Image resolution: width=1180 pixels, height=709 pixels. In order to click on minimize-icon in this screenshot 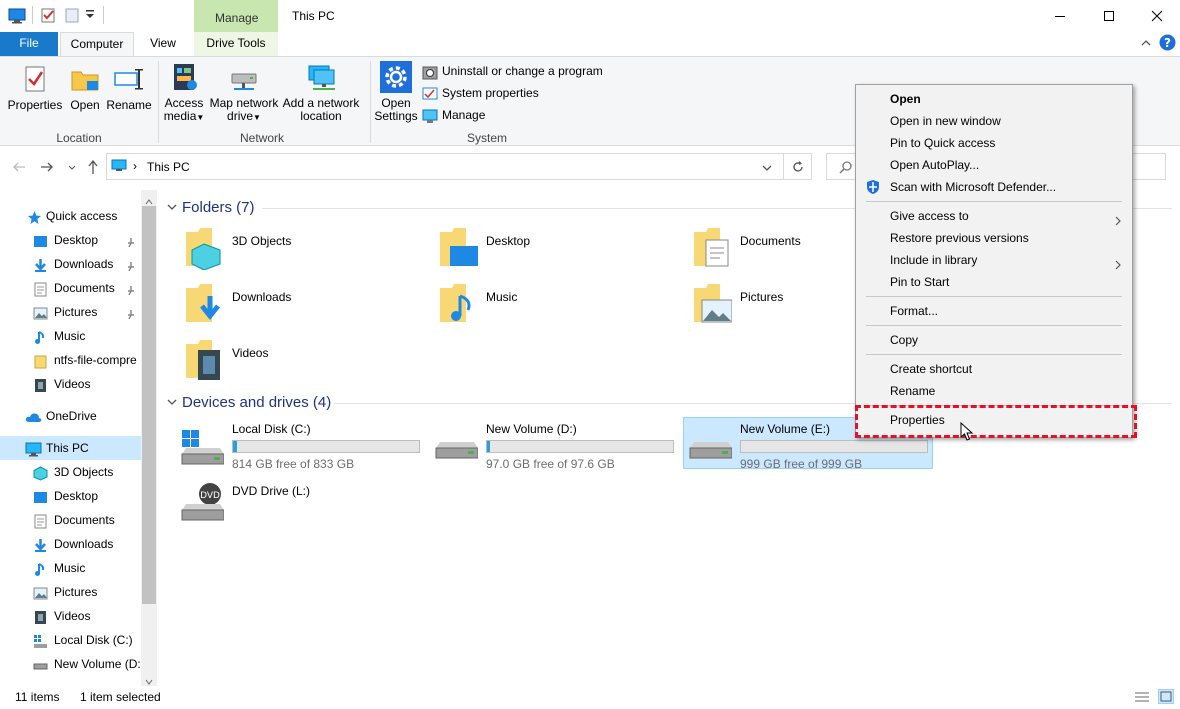, I will do `click(1060, 16)`.